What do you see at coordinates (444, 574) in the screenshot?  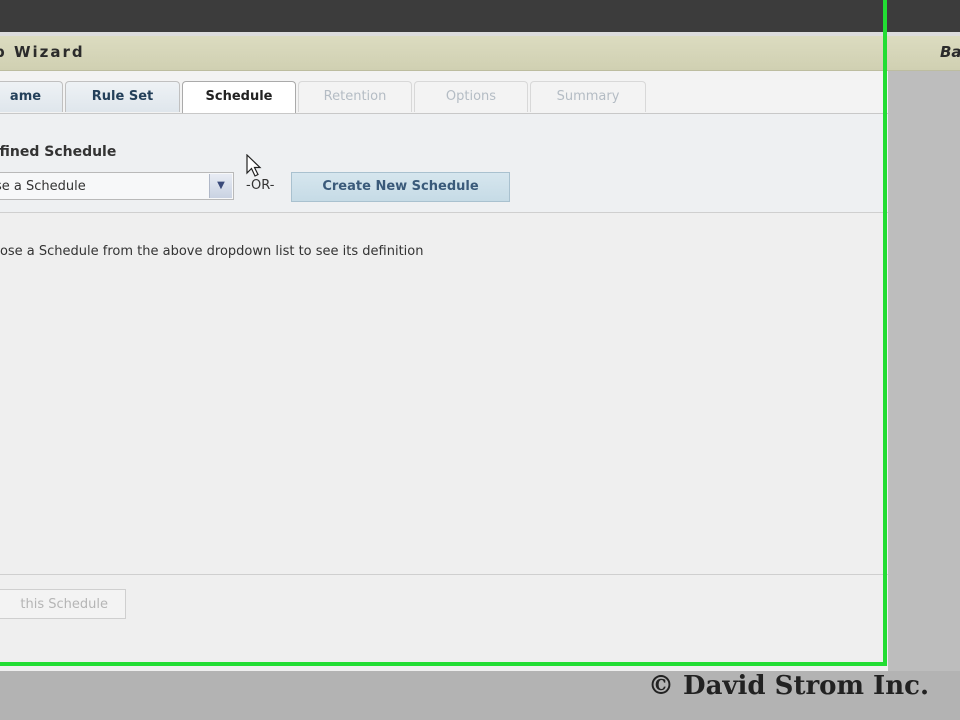 I see `footer-divider` at bounding box center [444, 574].